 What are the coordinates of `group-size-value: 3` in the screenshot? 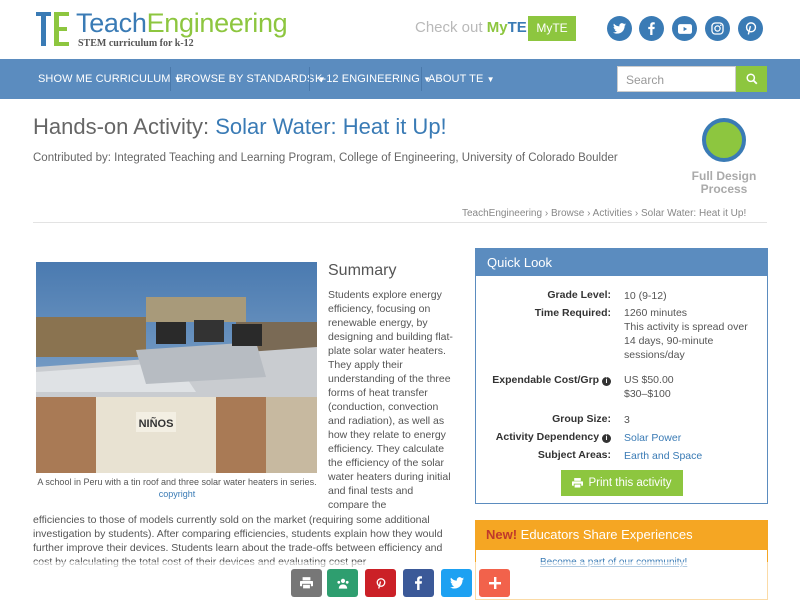 It's located at (627, 420).